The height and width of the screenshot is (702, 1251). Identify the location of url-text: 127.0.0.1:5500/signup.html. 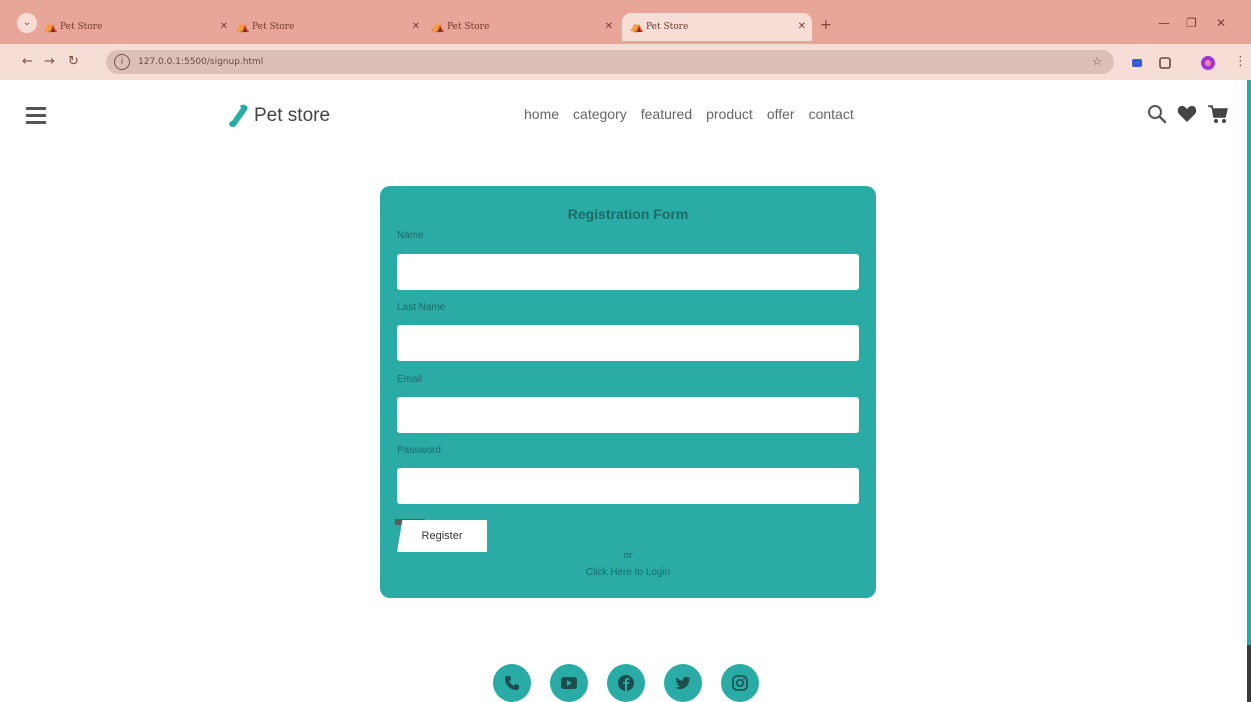
(201, 62).